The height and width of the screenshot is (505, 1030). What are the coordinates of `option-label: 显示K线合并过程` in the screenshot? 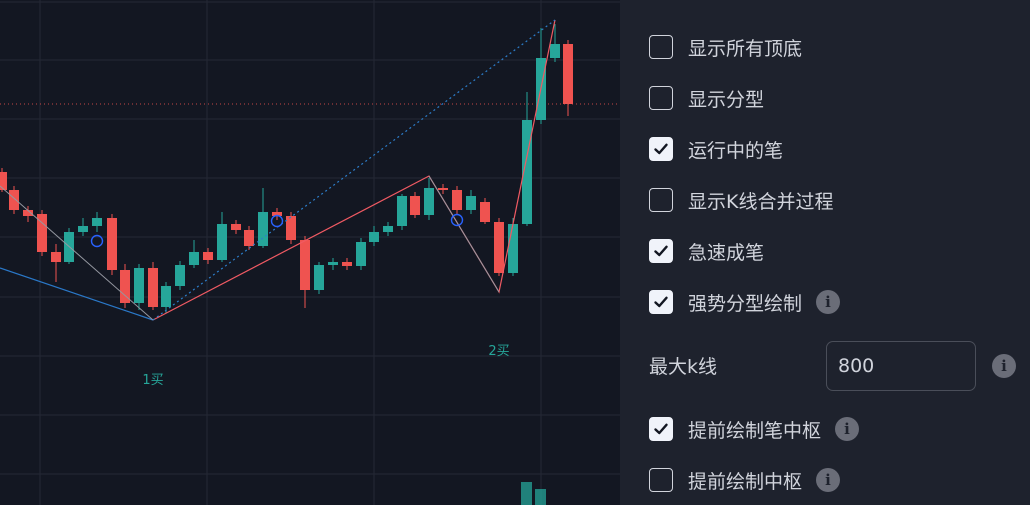 It's located at (761, 201).